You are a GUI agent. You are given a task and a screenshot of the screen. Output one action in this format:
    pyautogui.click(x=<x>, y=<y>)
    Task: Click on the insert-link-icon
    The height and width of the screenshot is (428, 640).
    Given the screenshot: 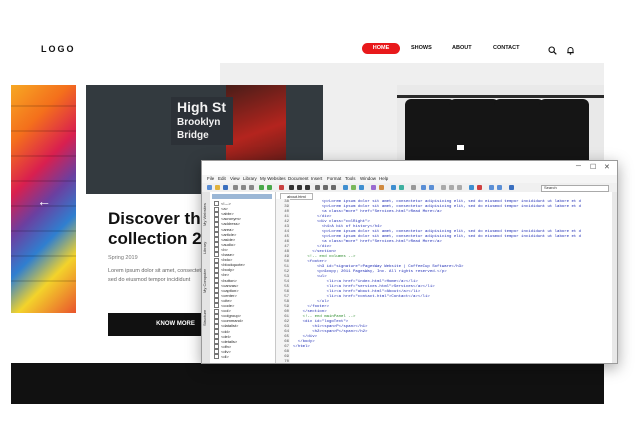 What is the action you would take?
    pyautogui.click(x=345, y=187)
    